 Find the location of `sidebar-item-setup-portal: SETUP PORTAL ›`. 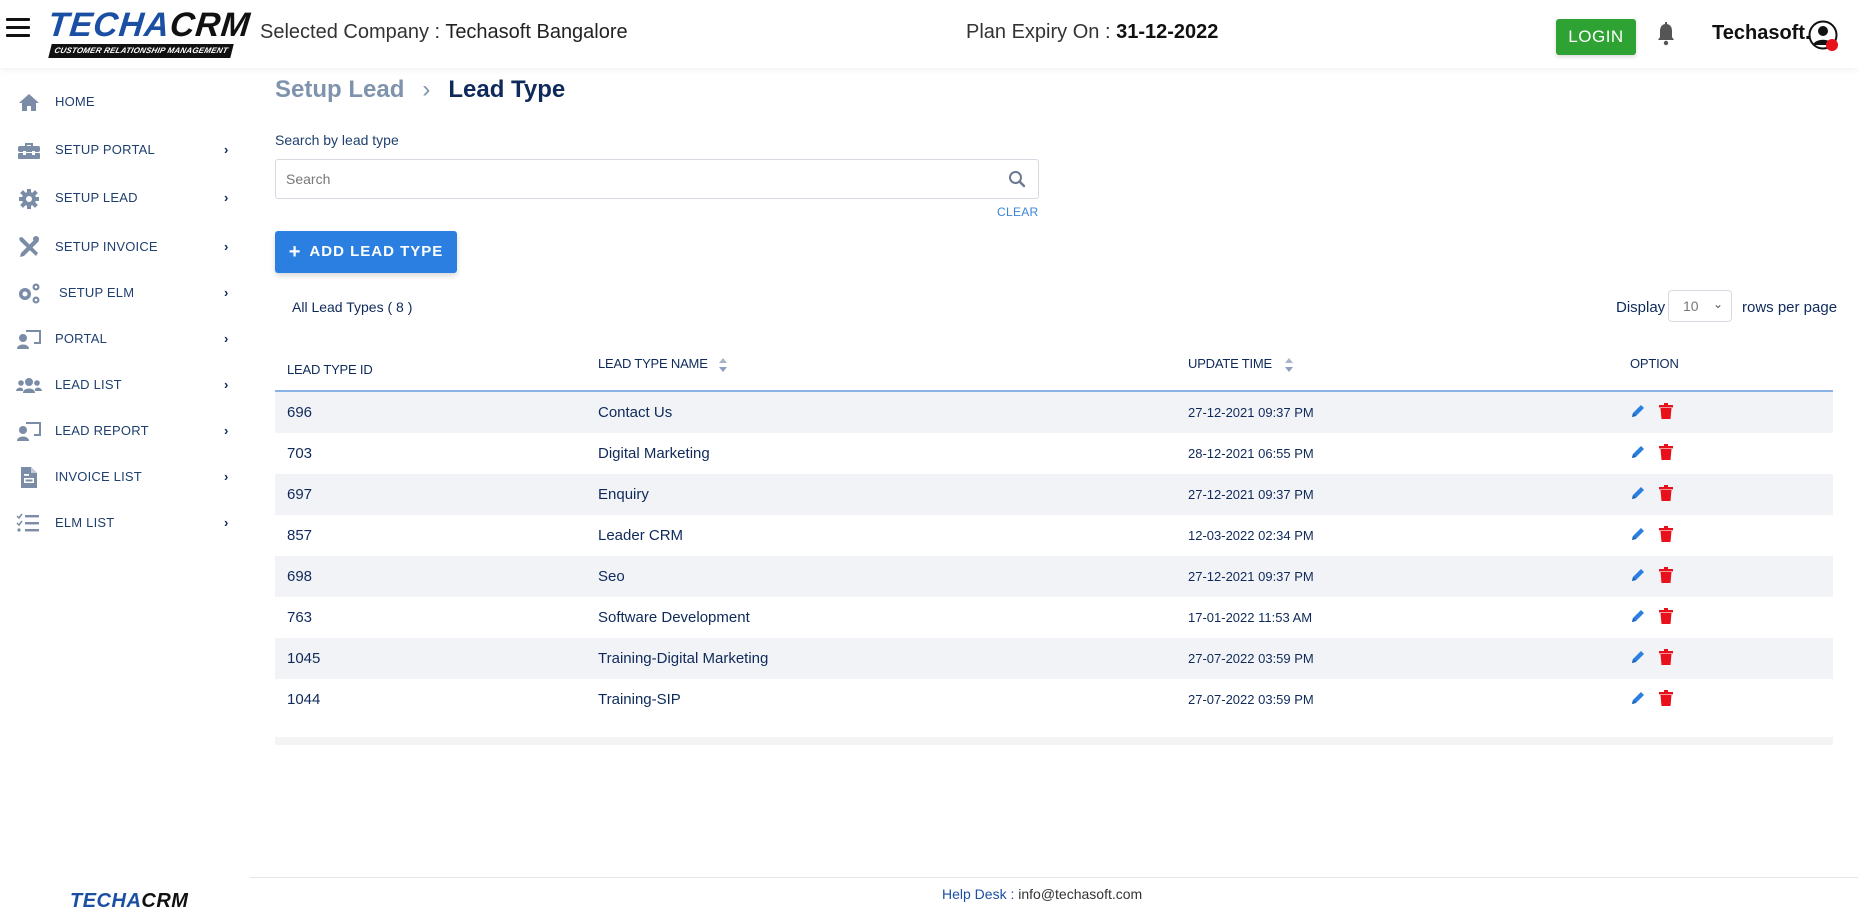

sidebar-item-setup-portal: SETUP PORTAL › is located at coordinates (125, 150).